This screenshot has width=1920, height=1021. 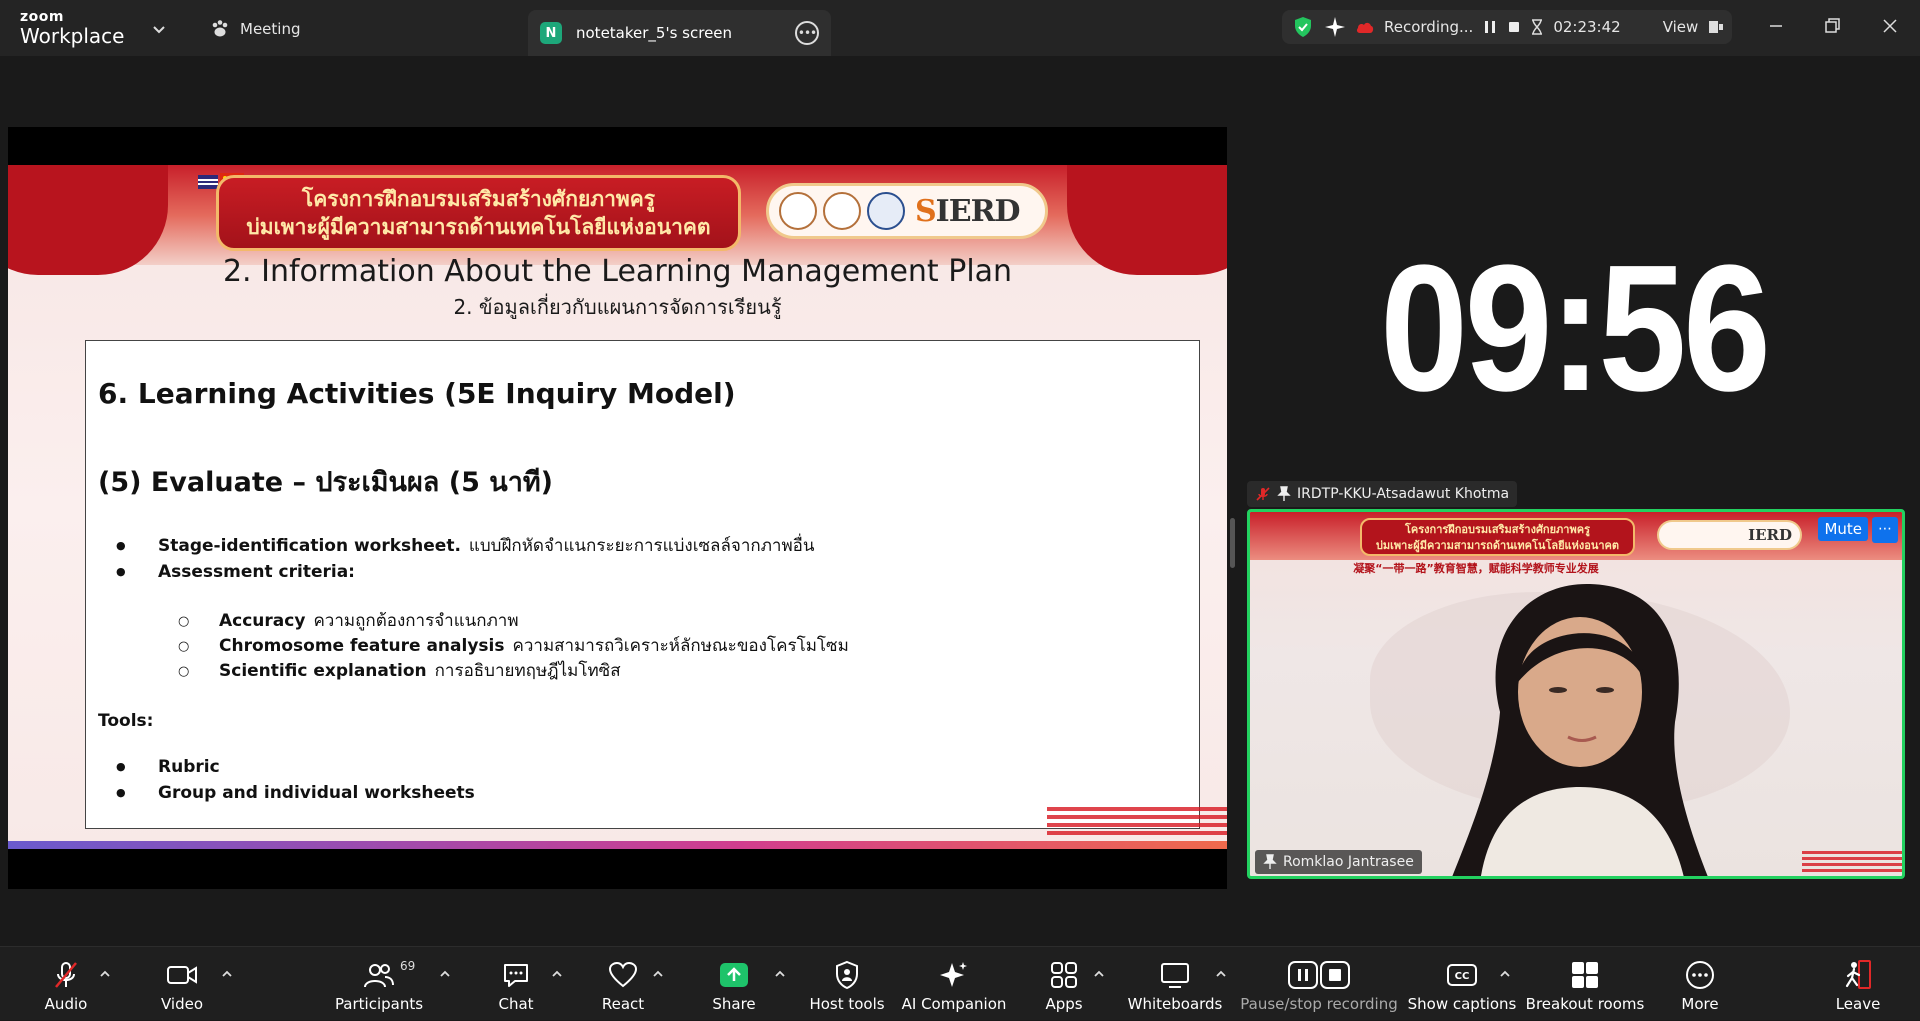 What do you see at coordinates (256, 572) in the screenshot?
I see `list-item-bold: Assessment criteria:` at bounding box center [256, 572].